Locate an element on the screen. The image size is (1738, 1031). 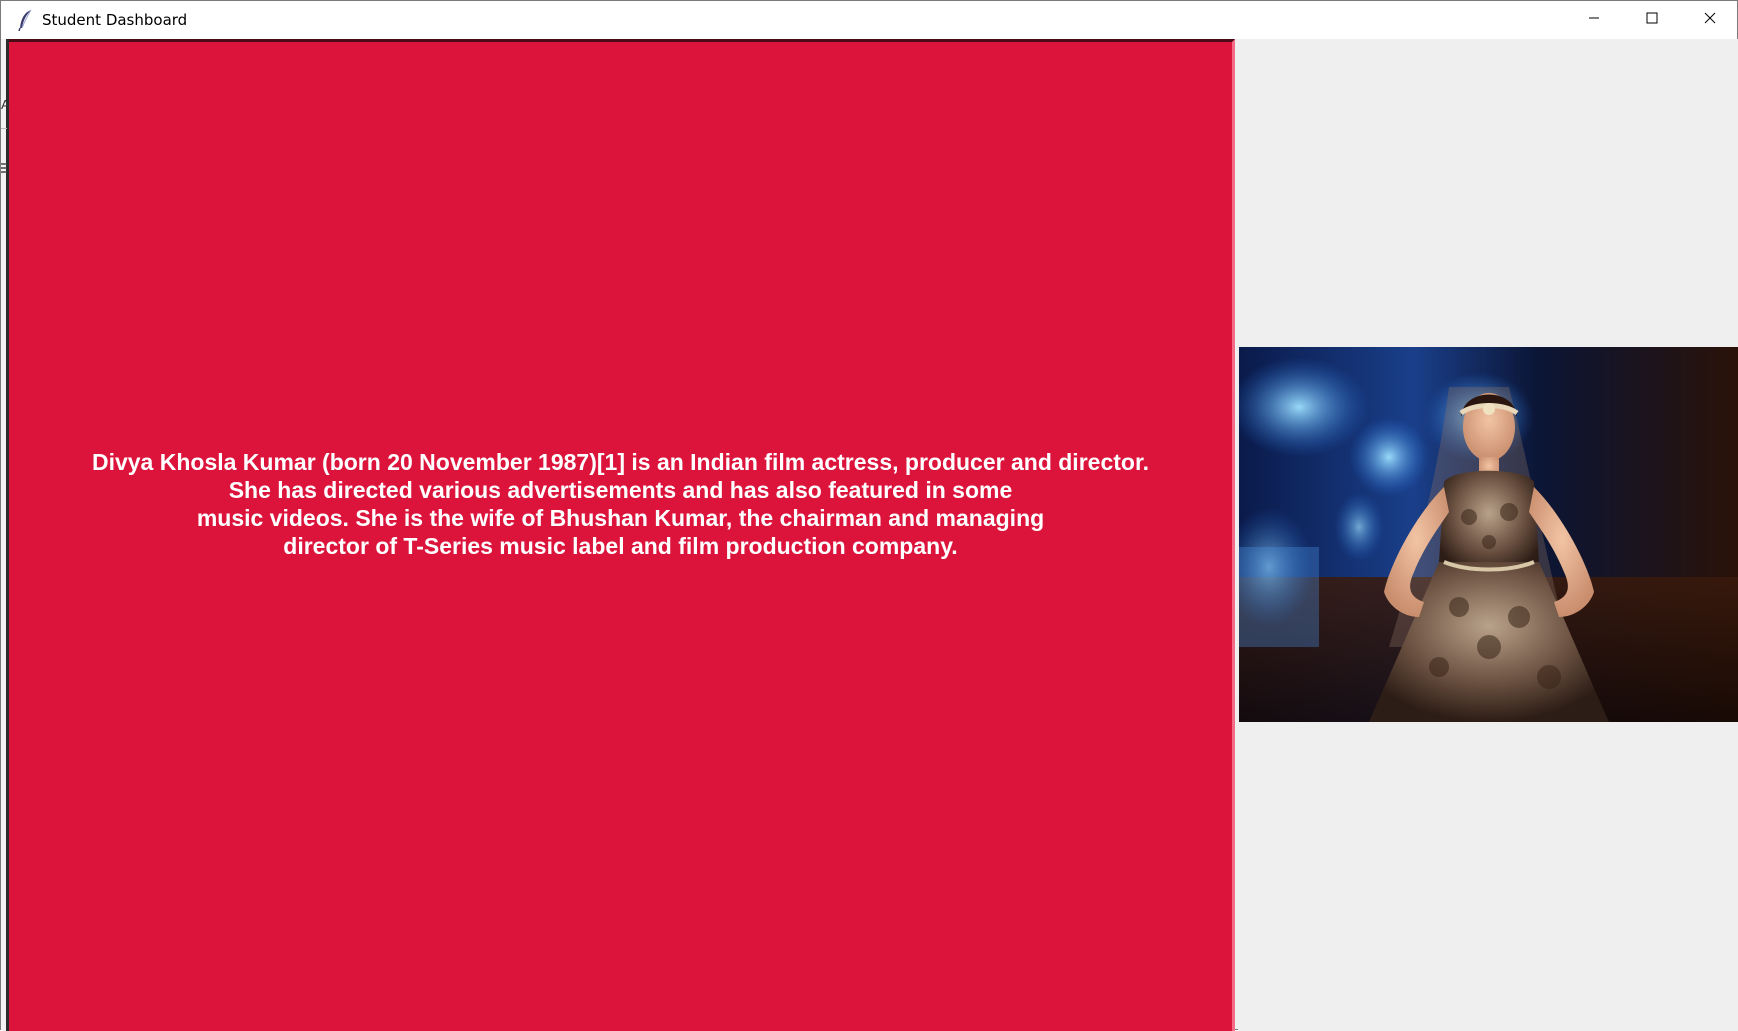
close-icon is located at coordinates (1710, 20).